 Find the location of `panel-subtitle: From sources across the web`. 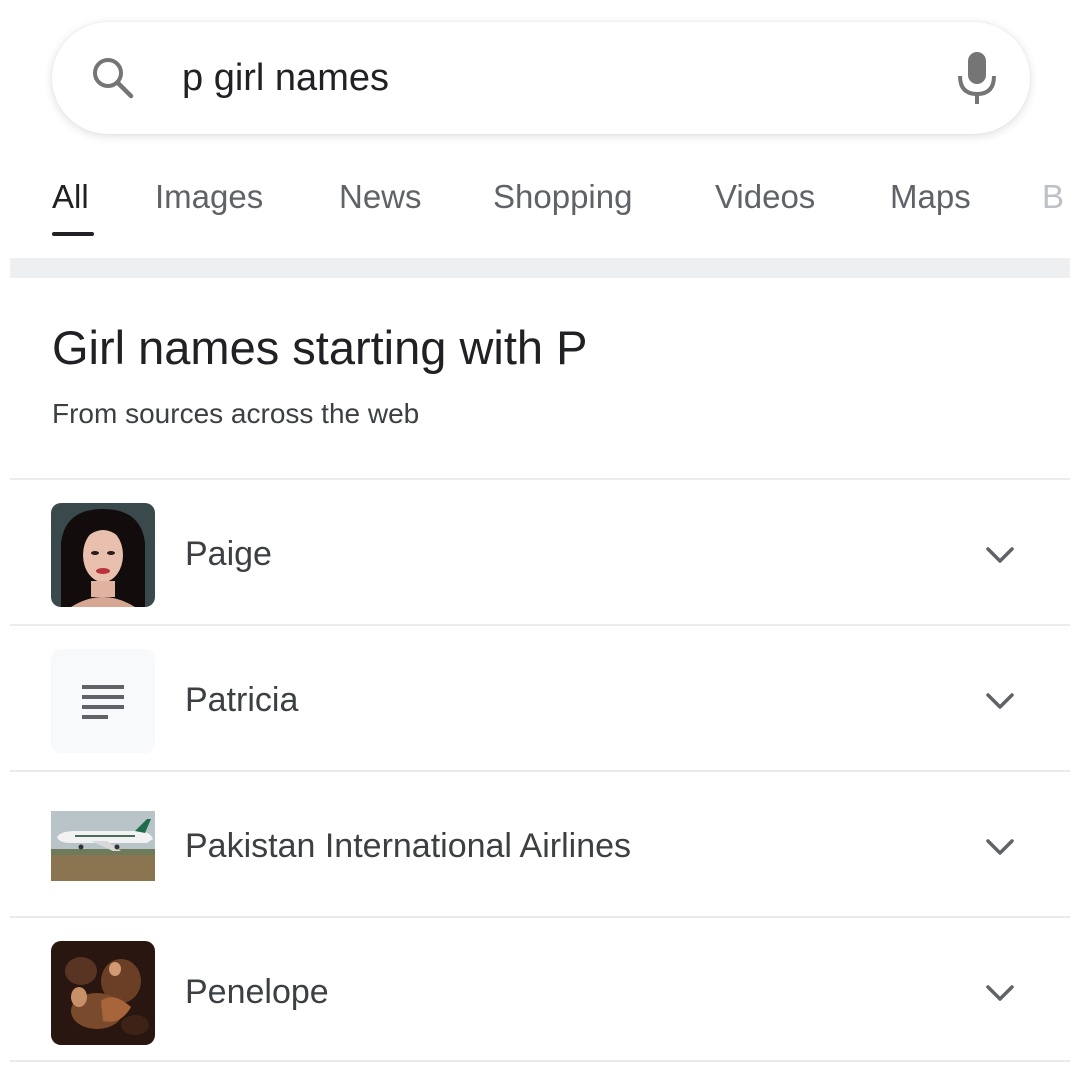

panel-subtitle: From sources across the web is located at coordinates (236, 413).